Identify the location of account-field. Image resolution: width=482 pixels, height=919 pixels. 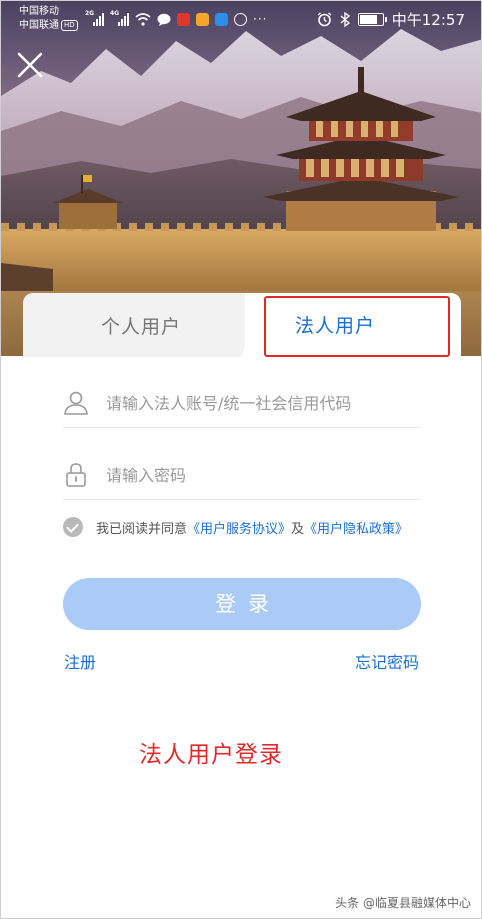
(242, 404).